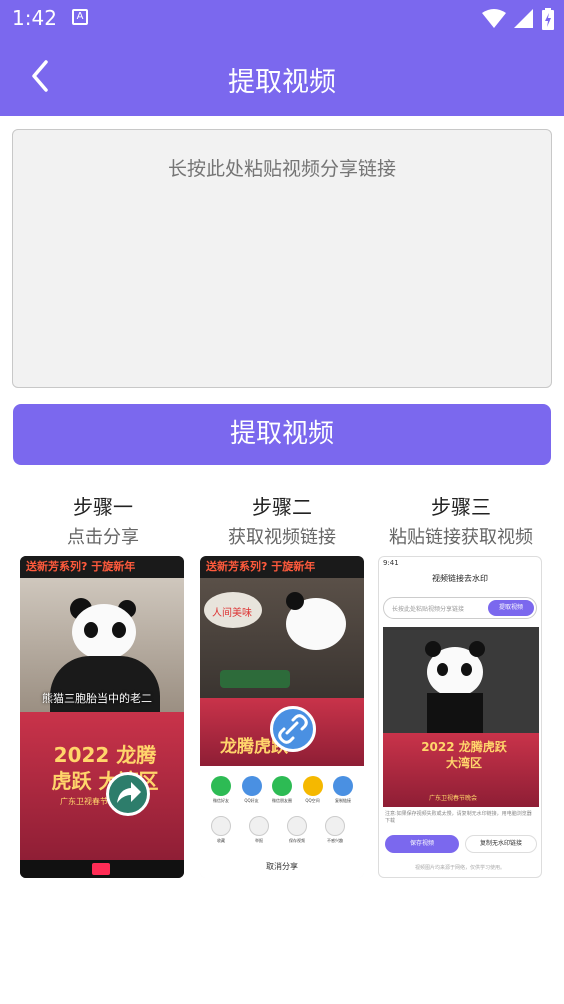  Describe the element at coordinates (461, 507) in the screenshot. I see `step-title: 步骤三` at that location.